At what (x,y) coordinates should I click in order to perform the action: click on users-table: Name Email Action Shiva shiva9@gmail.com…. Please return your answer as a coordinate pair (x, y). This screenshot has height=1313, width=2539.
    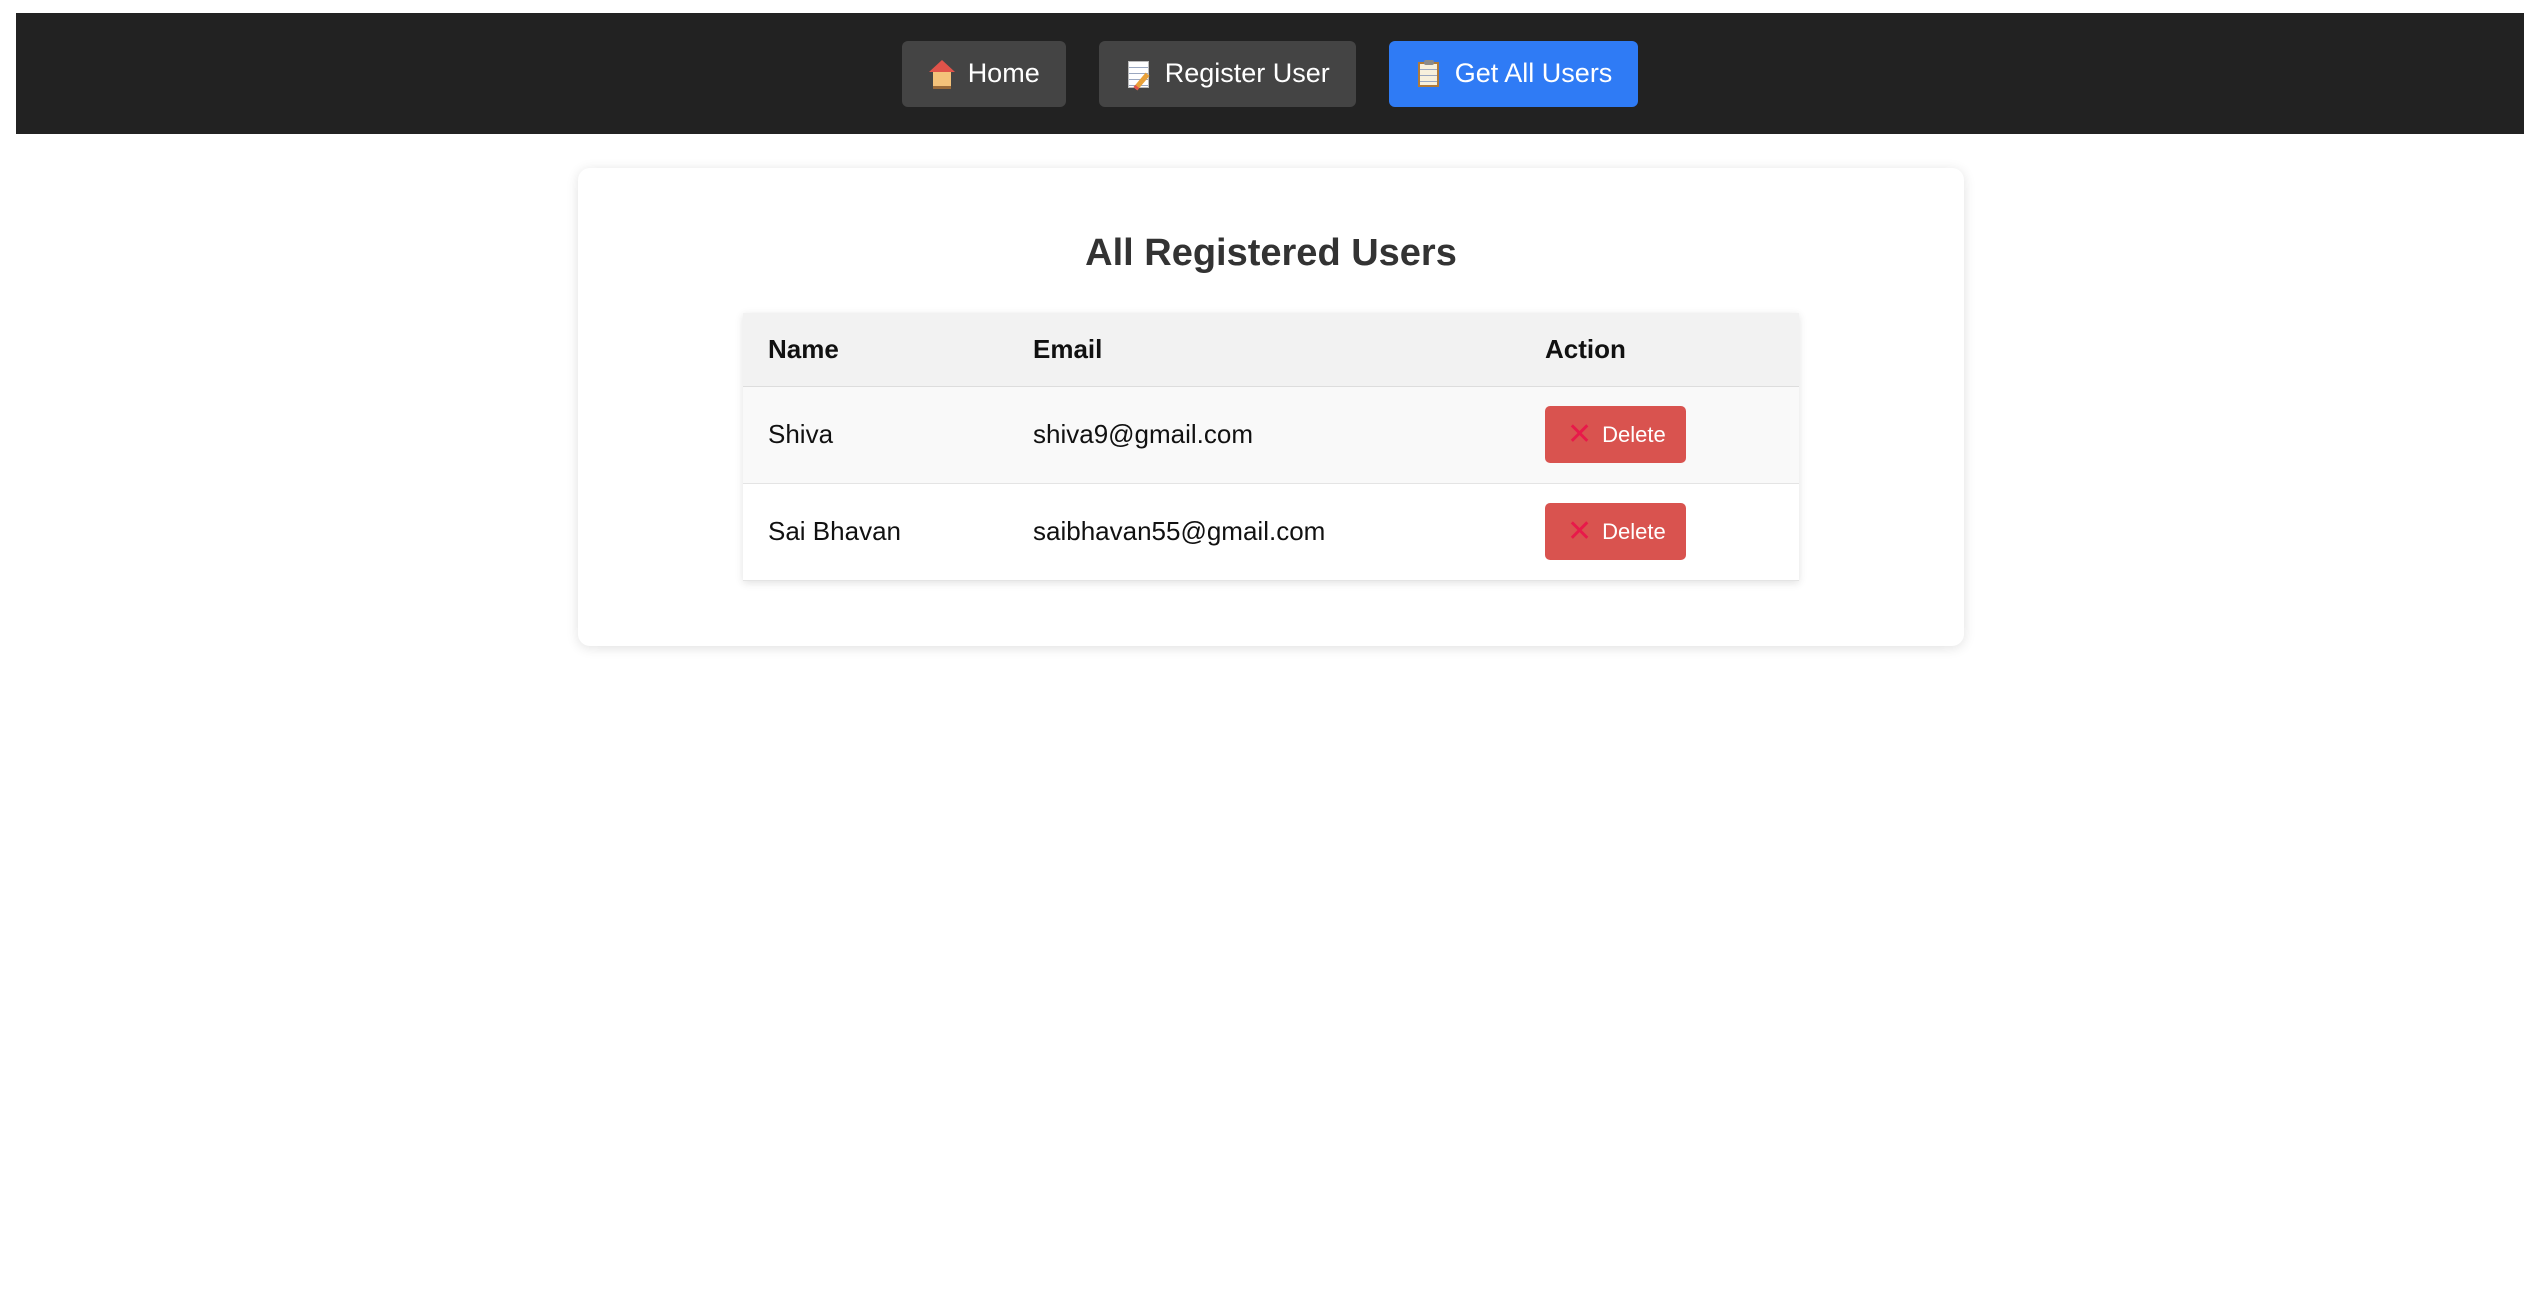
    Looking at the image, I should click on (1271, 447).